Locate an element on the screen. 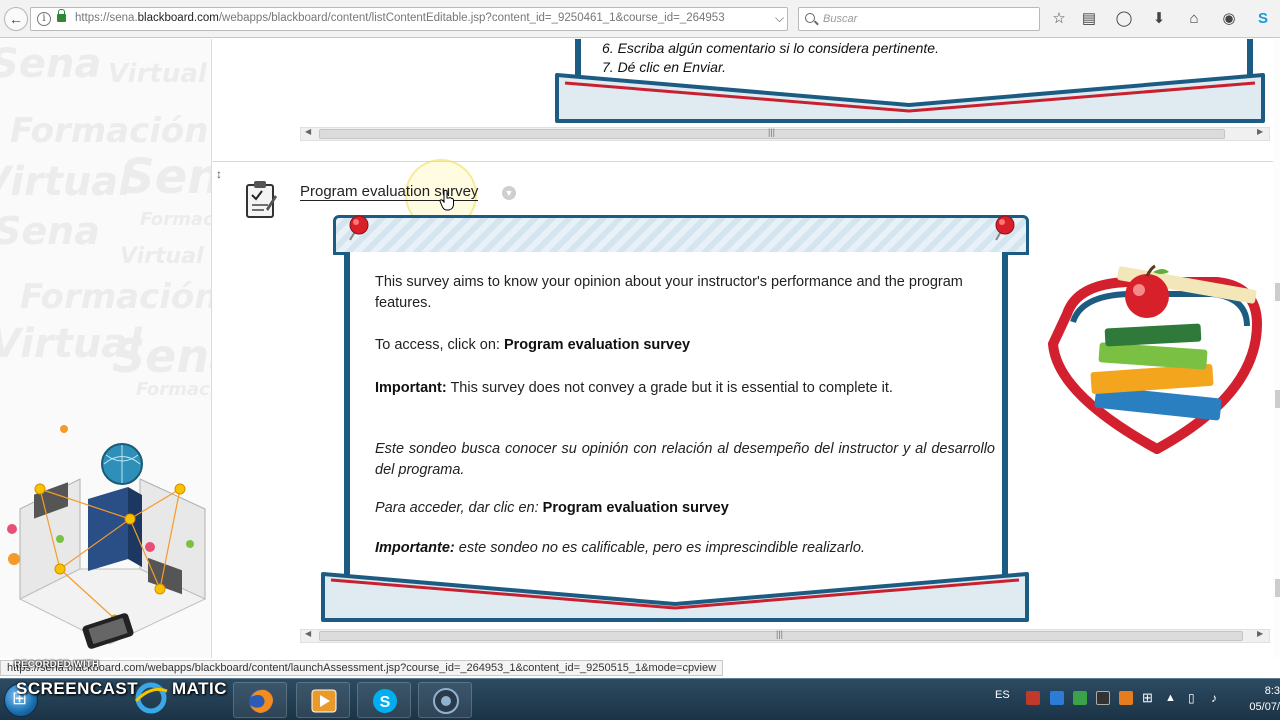  recorded-with-label: RECORDED WITH is located at coordinates (57, 664).